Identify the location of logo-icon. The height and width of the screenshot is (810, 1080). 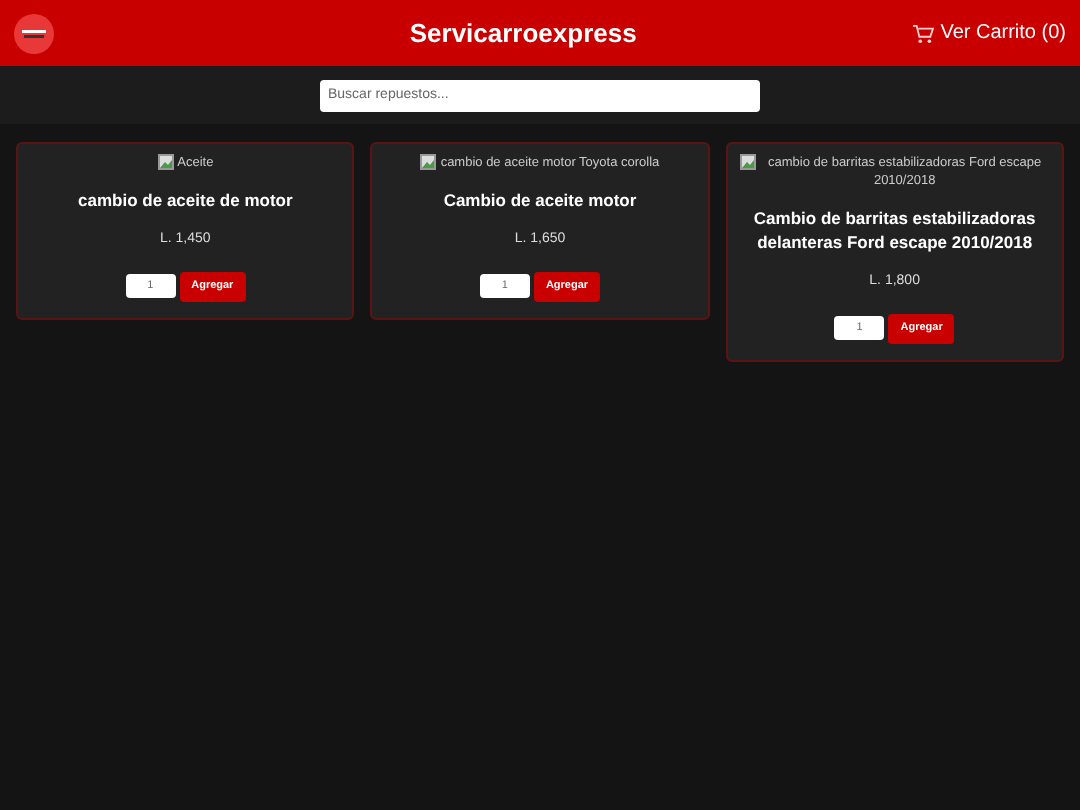
(34, 33).